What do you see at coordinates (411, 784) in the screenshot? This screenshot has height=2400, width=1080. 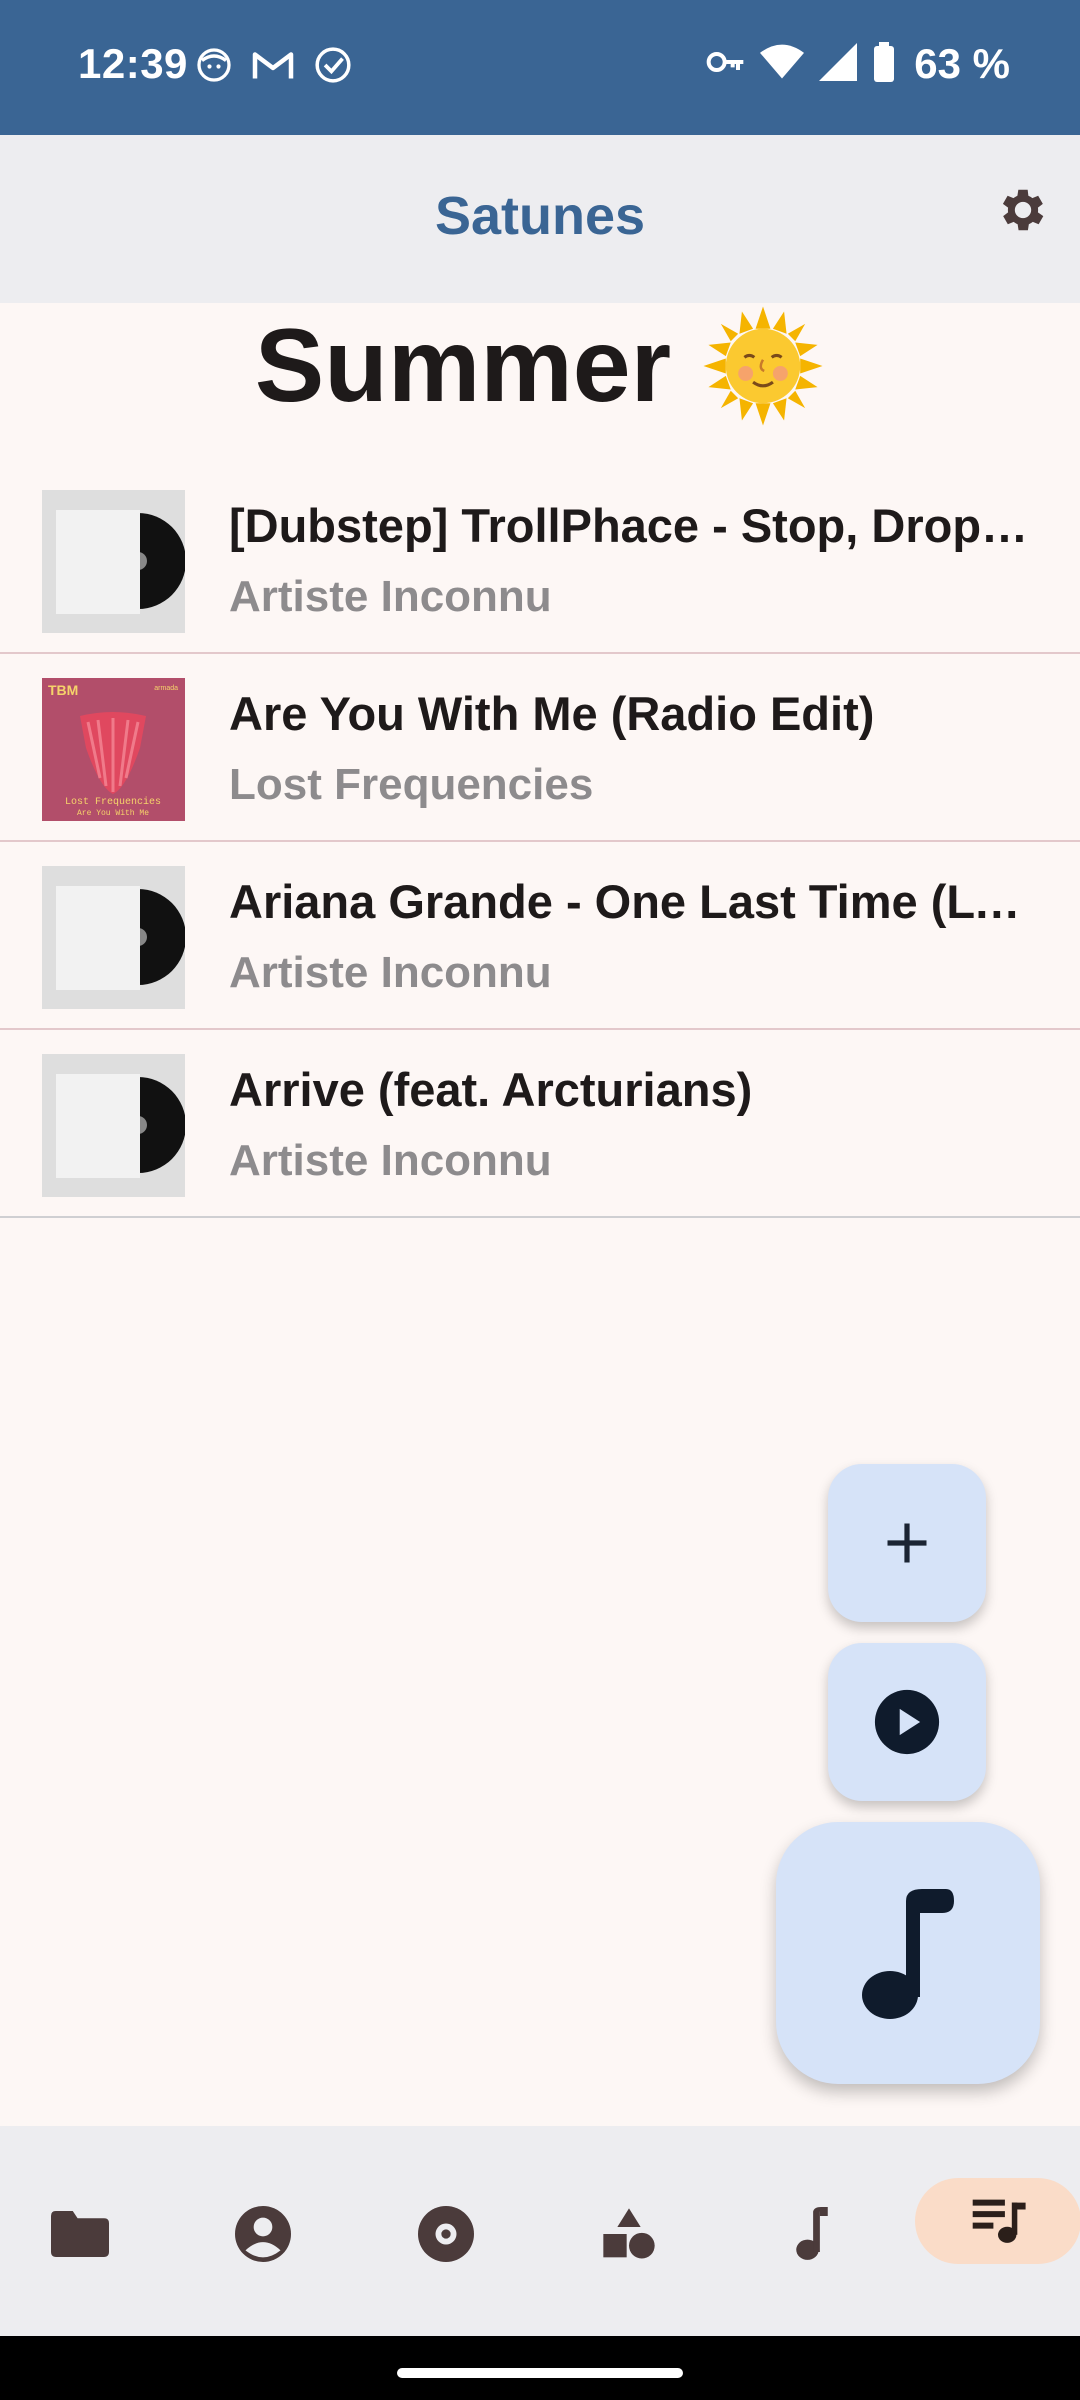 I see `song-artist: Lost Frequencies` at bounding box center [411, 784].